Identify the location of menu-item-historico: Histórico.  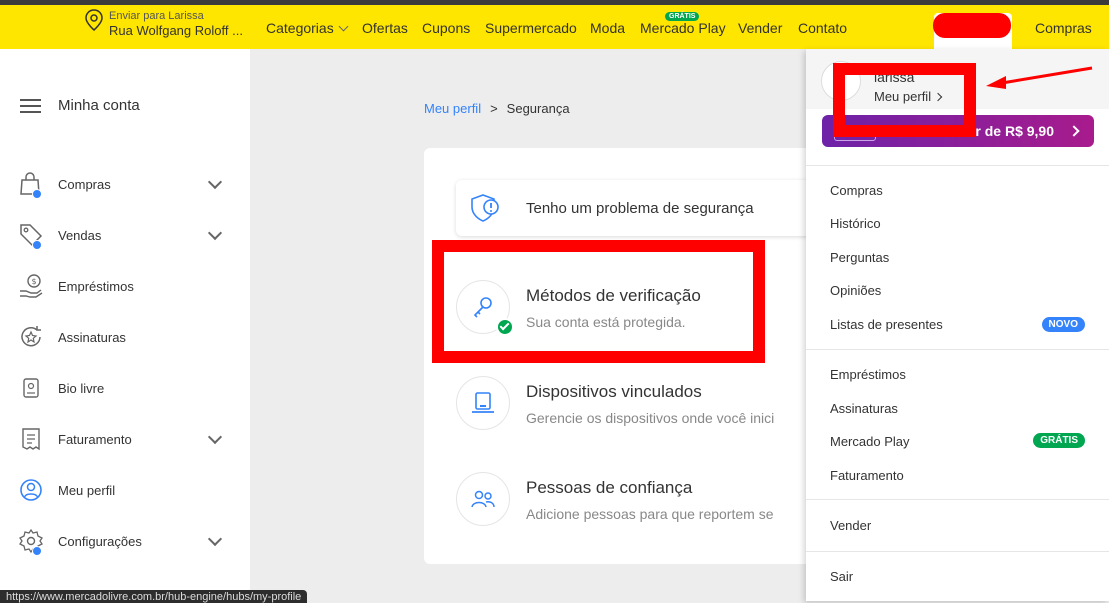
(855, 223).